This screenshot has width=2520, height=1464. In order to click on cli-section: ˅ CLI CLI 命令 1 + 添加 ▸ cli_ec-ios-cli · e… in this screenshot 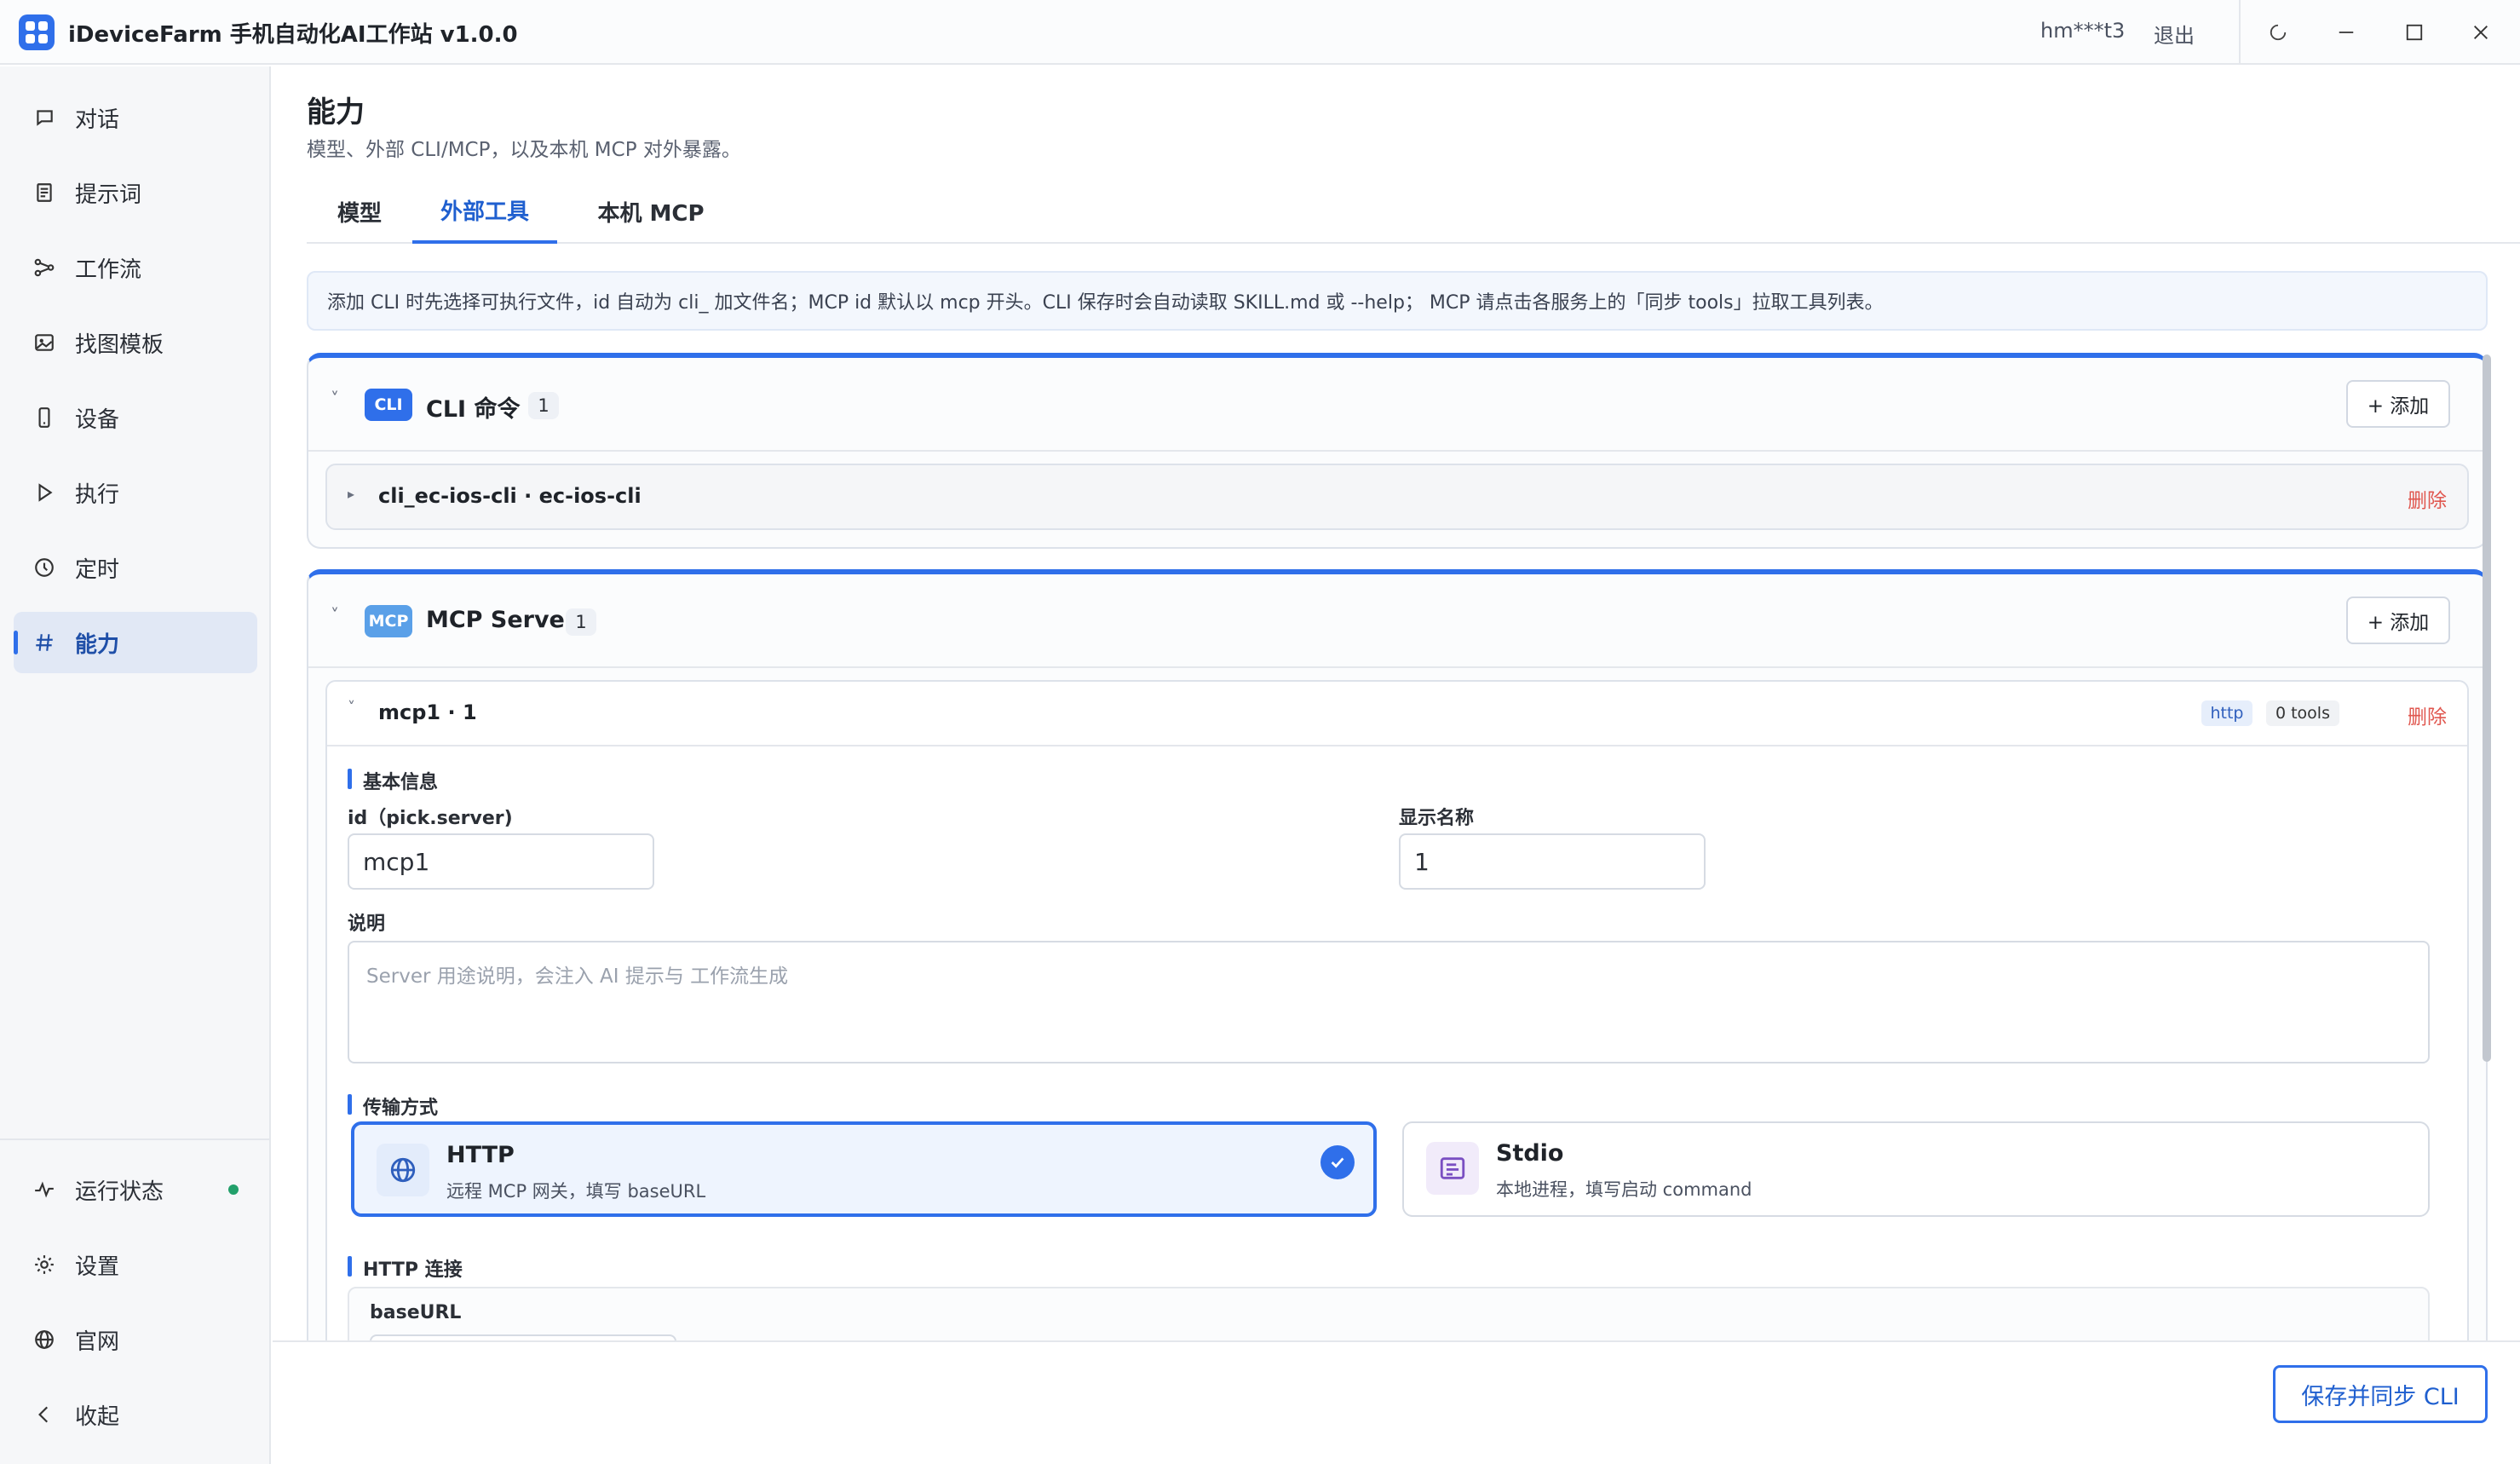, I will do `click(1398, 451)`.